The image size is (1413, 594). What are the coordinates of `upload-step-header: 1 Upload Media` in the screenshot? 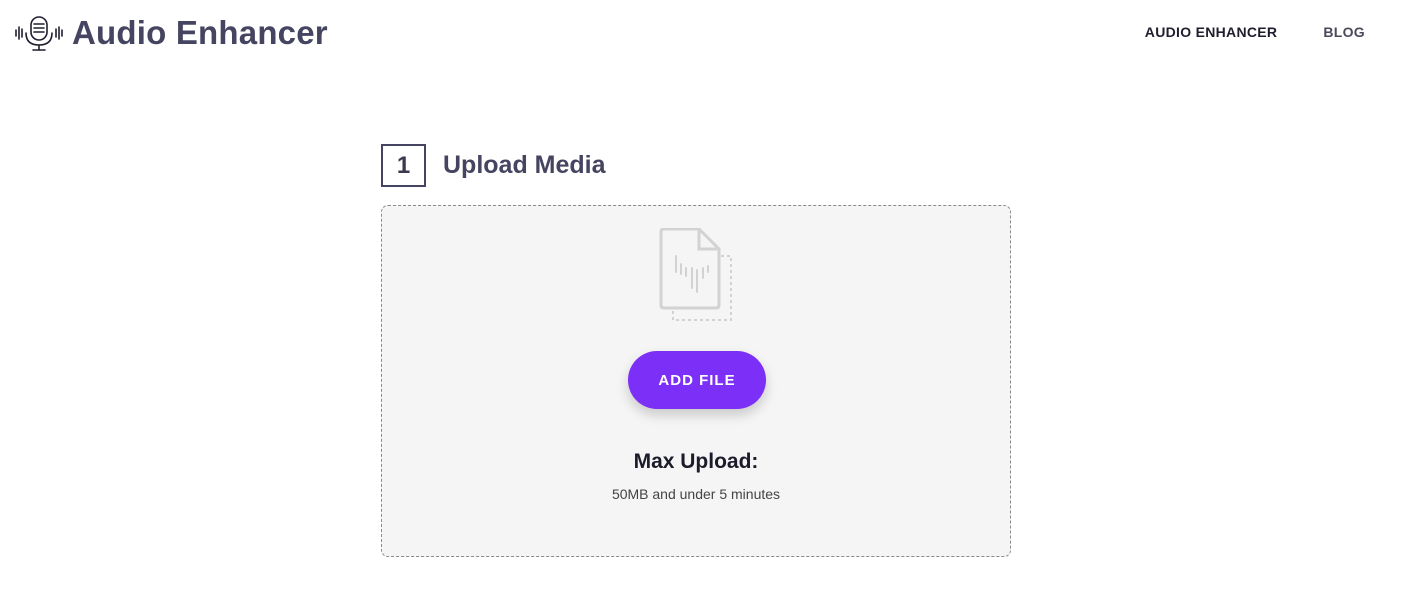 It's located at (493, 165).